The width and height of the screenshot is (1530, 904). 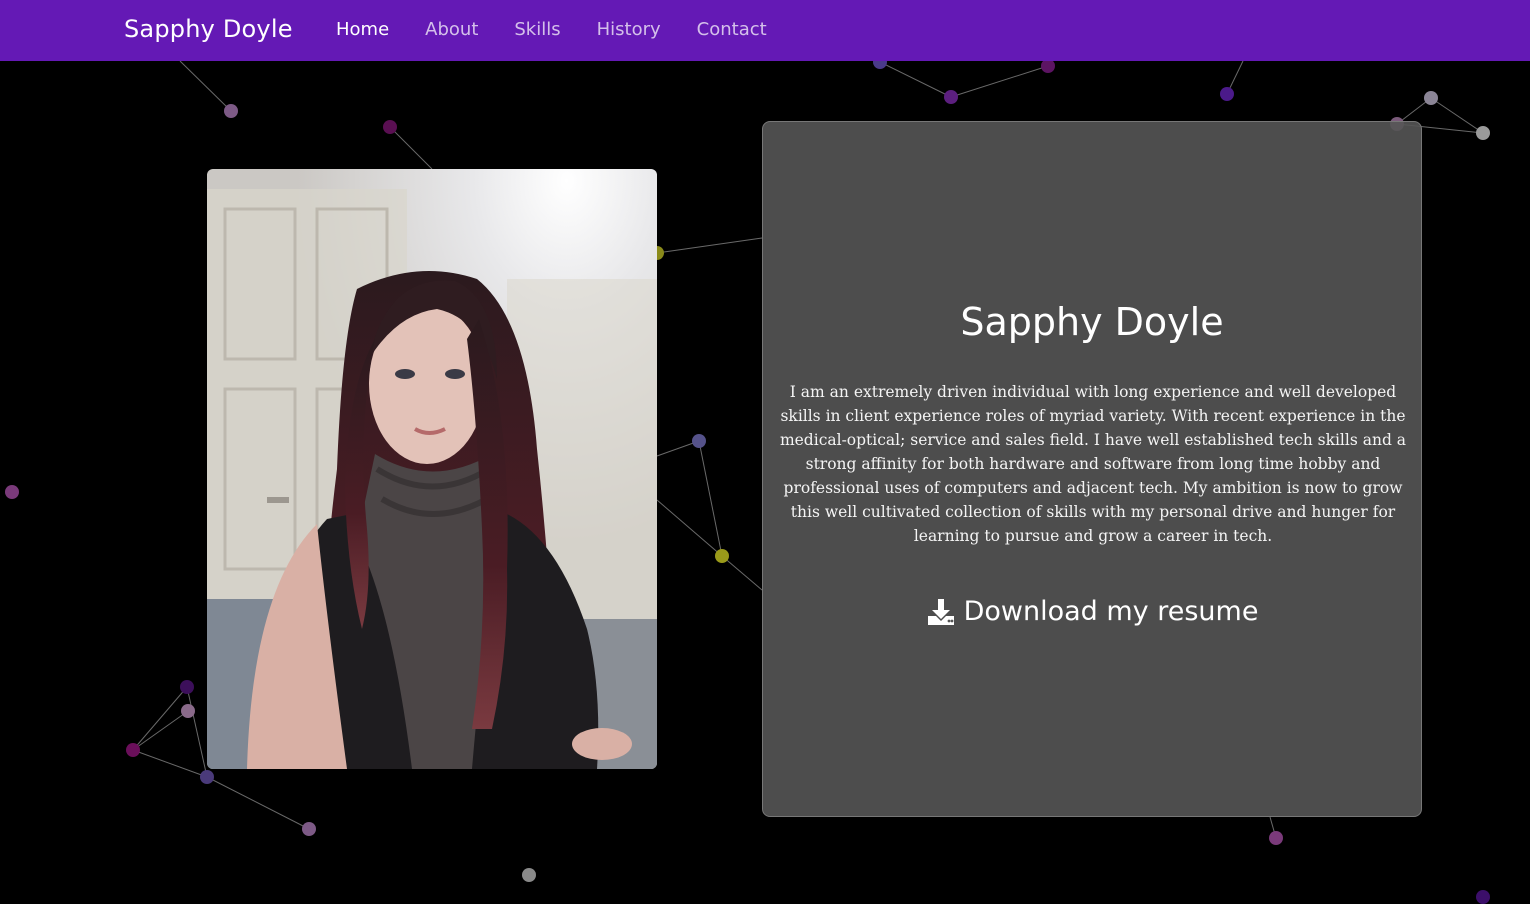 What do you see at coordinates (629, 29) in the screenshot?
I see `nav-link-history: History` at bounding box center [629, 29].